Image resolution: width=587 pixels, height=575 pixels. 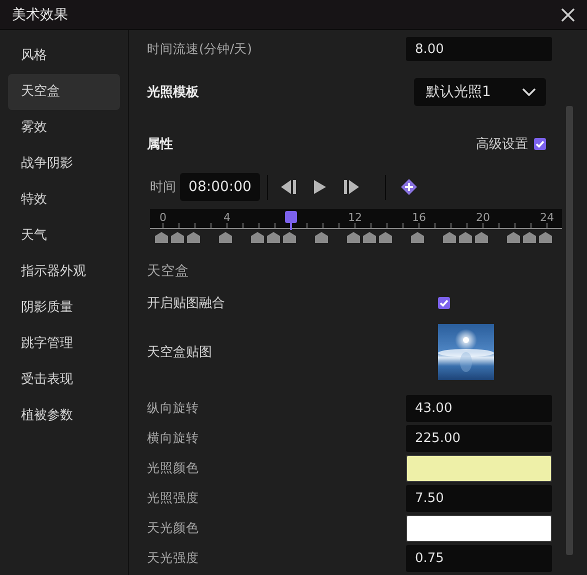 I want to click on field-label: 天光强度, so click(x=173, y=558).